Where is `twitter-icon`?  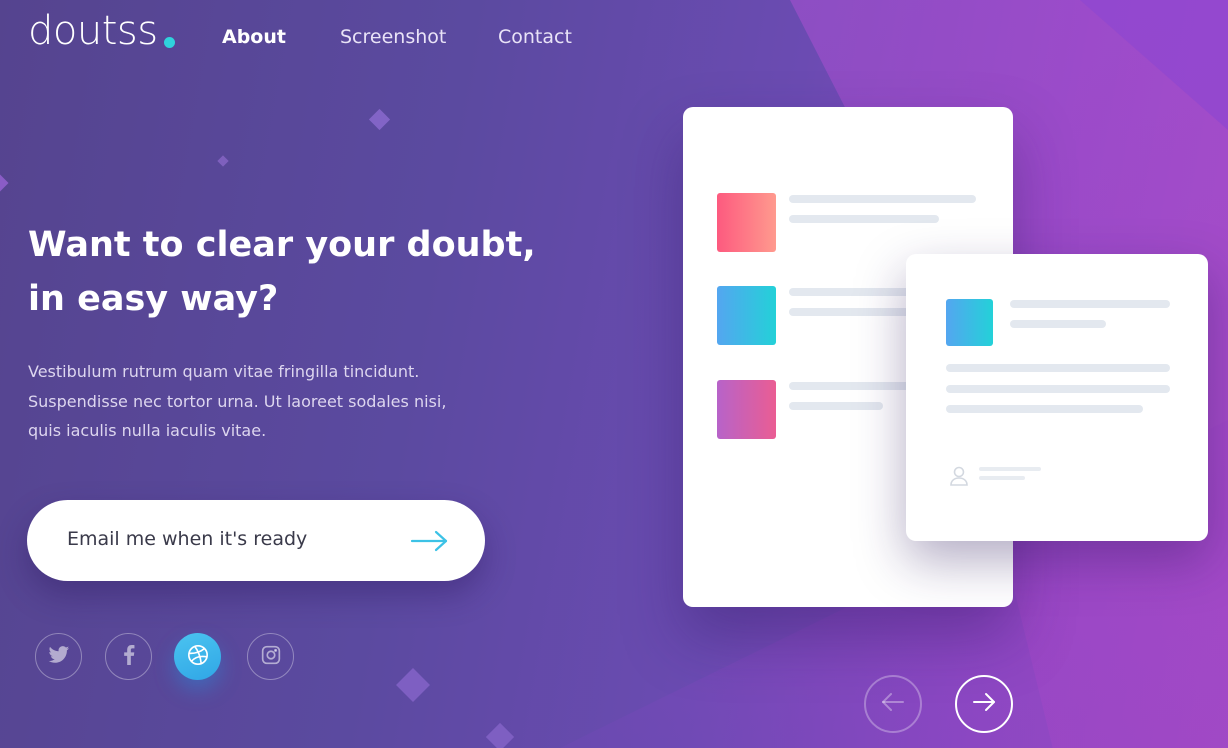
twitter-icon is located at coordinates (59, 657).